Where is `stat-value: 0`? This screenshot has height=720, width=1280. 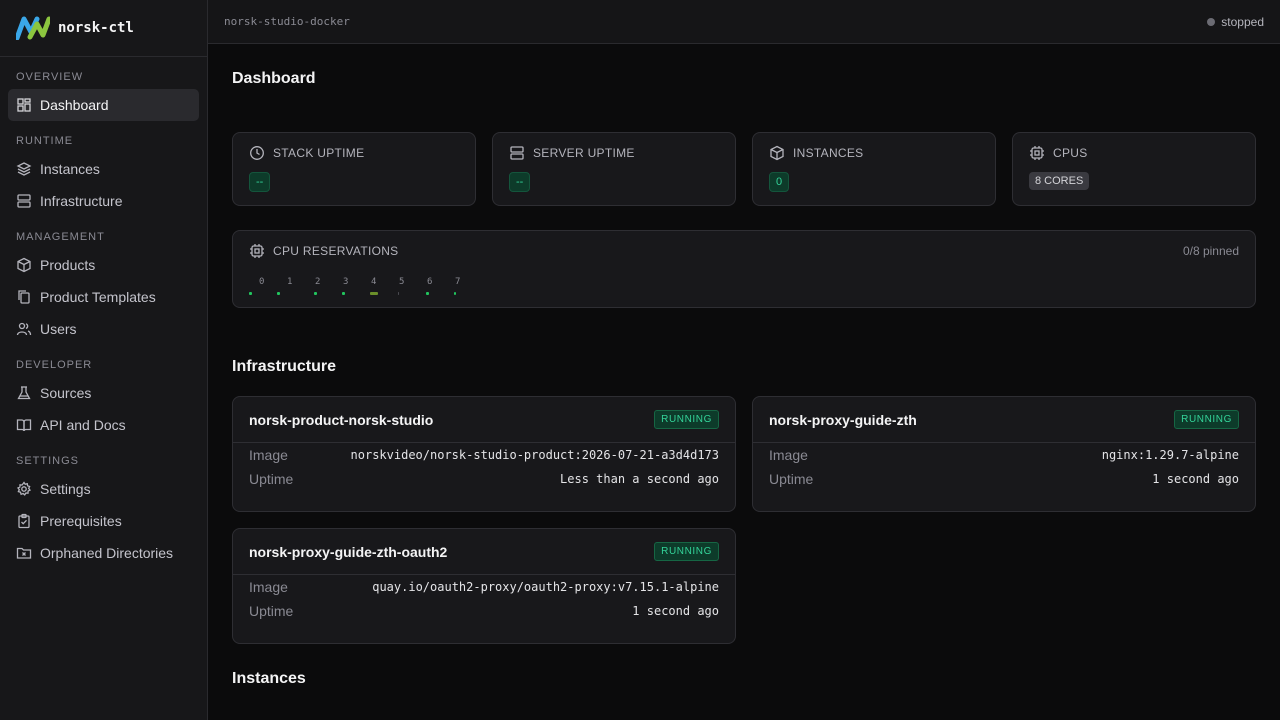
stat-value: 0 is located at coordinates (779, 182).